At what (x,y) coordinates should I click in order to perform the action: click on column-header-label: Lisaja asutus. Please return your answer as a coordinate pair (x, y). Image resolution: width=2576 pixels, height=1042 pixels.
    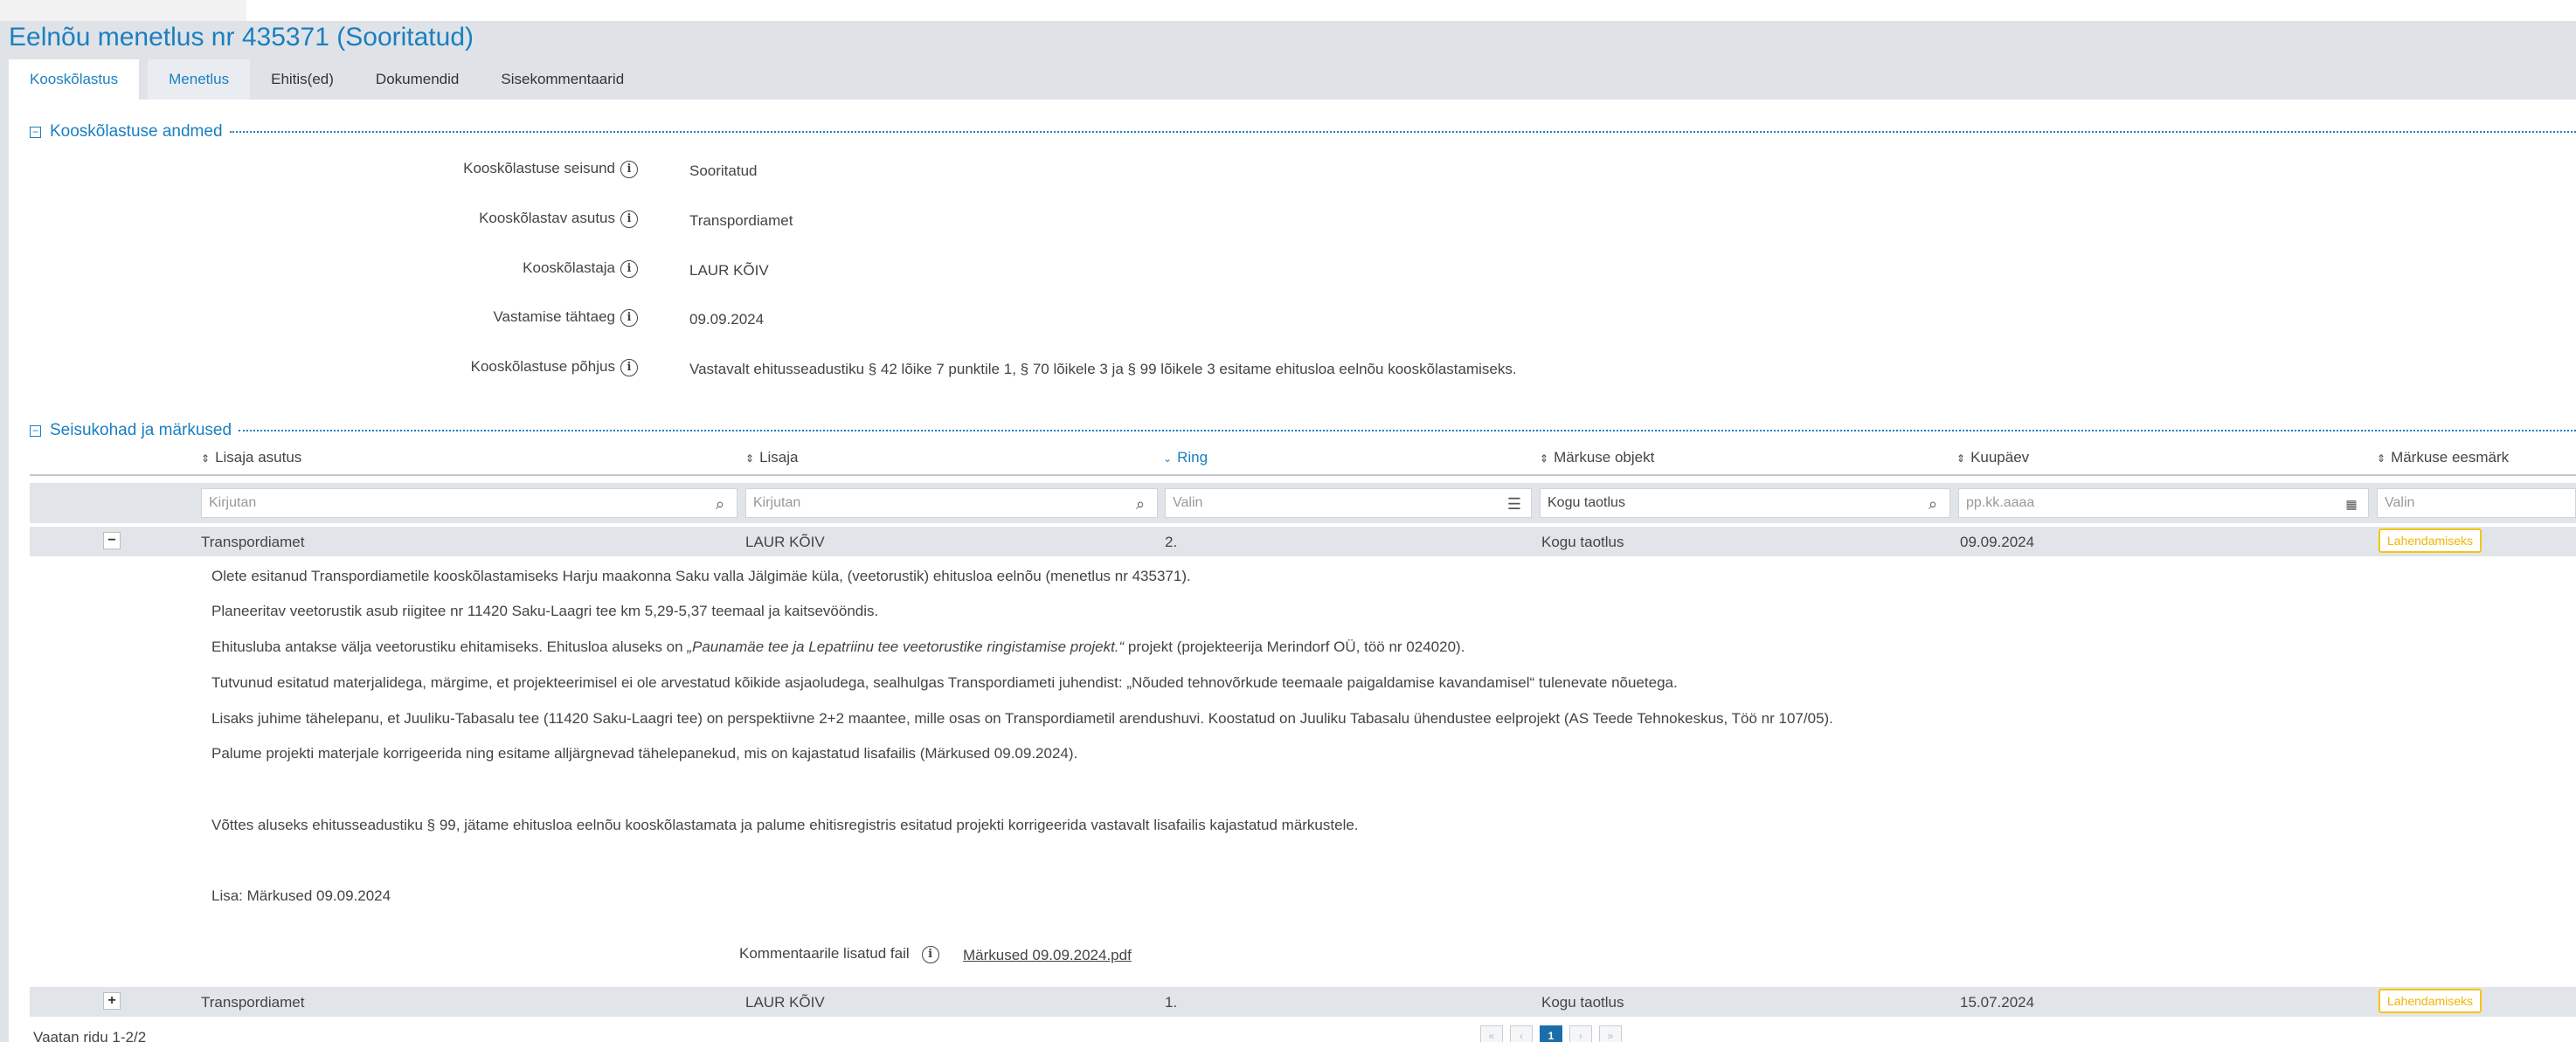
    Looking at the image, I should click on (258, 458).